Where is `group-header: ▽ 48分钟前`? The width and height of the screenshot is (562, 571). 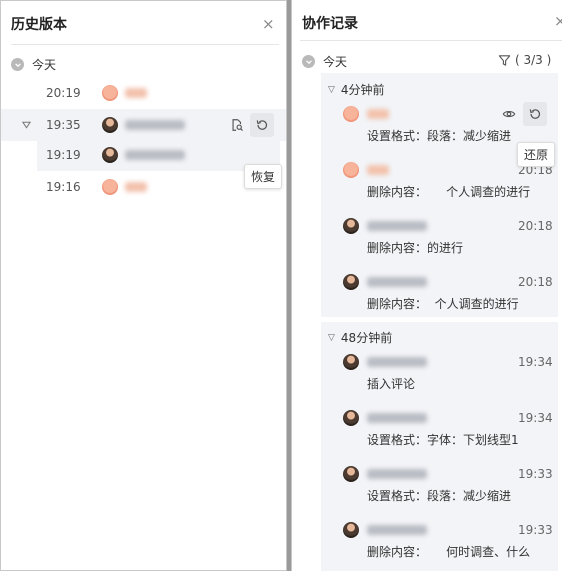 group-header: ▽ 48分钟前 is located at coordinates (360, 337).